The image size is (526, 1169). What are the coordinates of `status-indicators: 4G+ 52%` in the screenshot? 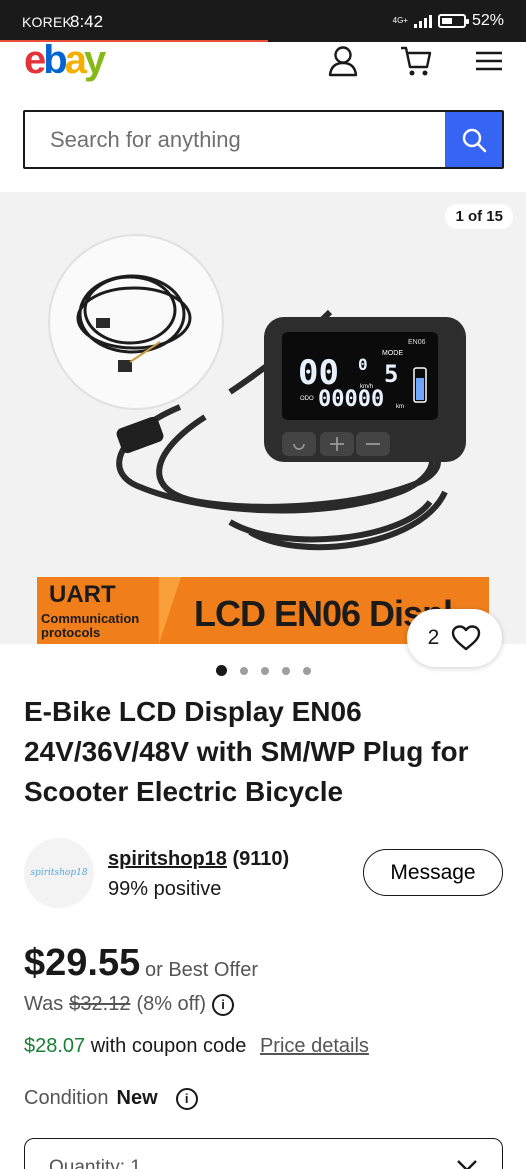 It's located at (448, 21).